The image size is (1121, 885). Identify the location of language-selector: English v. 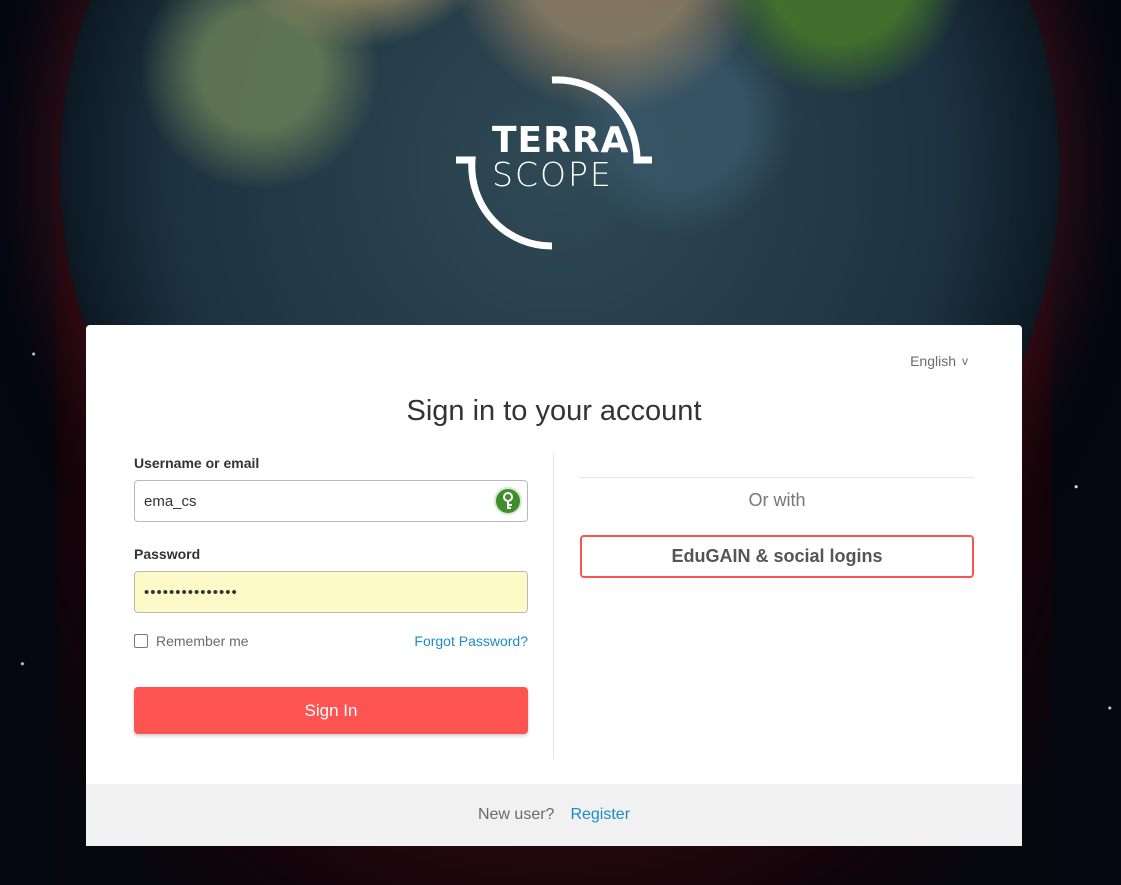
(939, 361).